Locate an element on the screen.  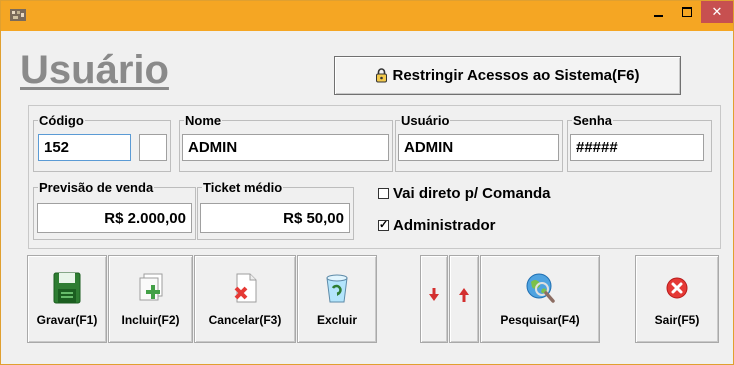
usuario-value: ADMIN is located at coordinates (429, 147).